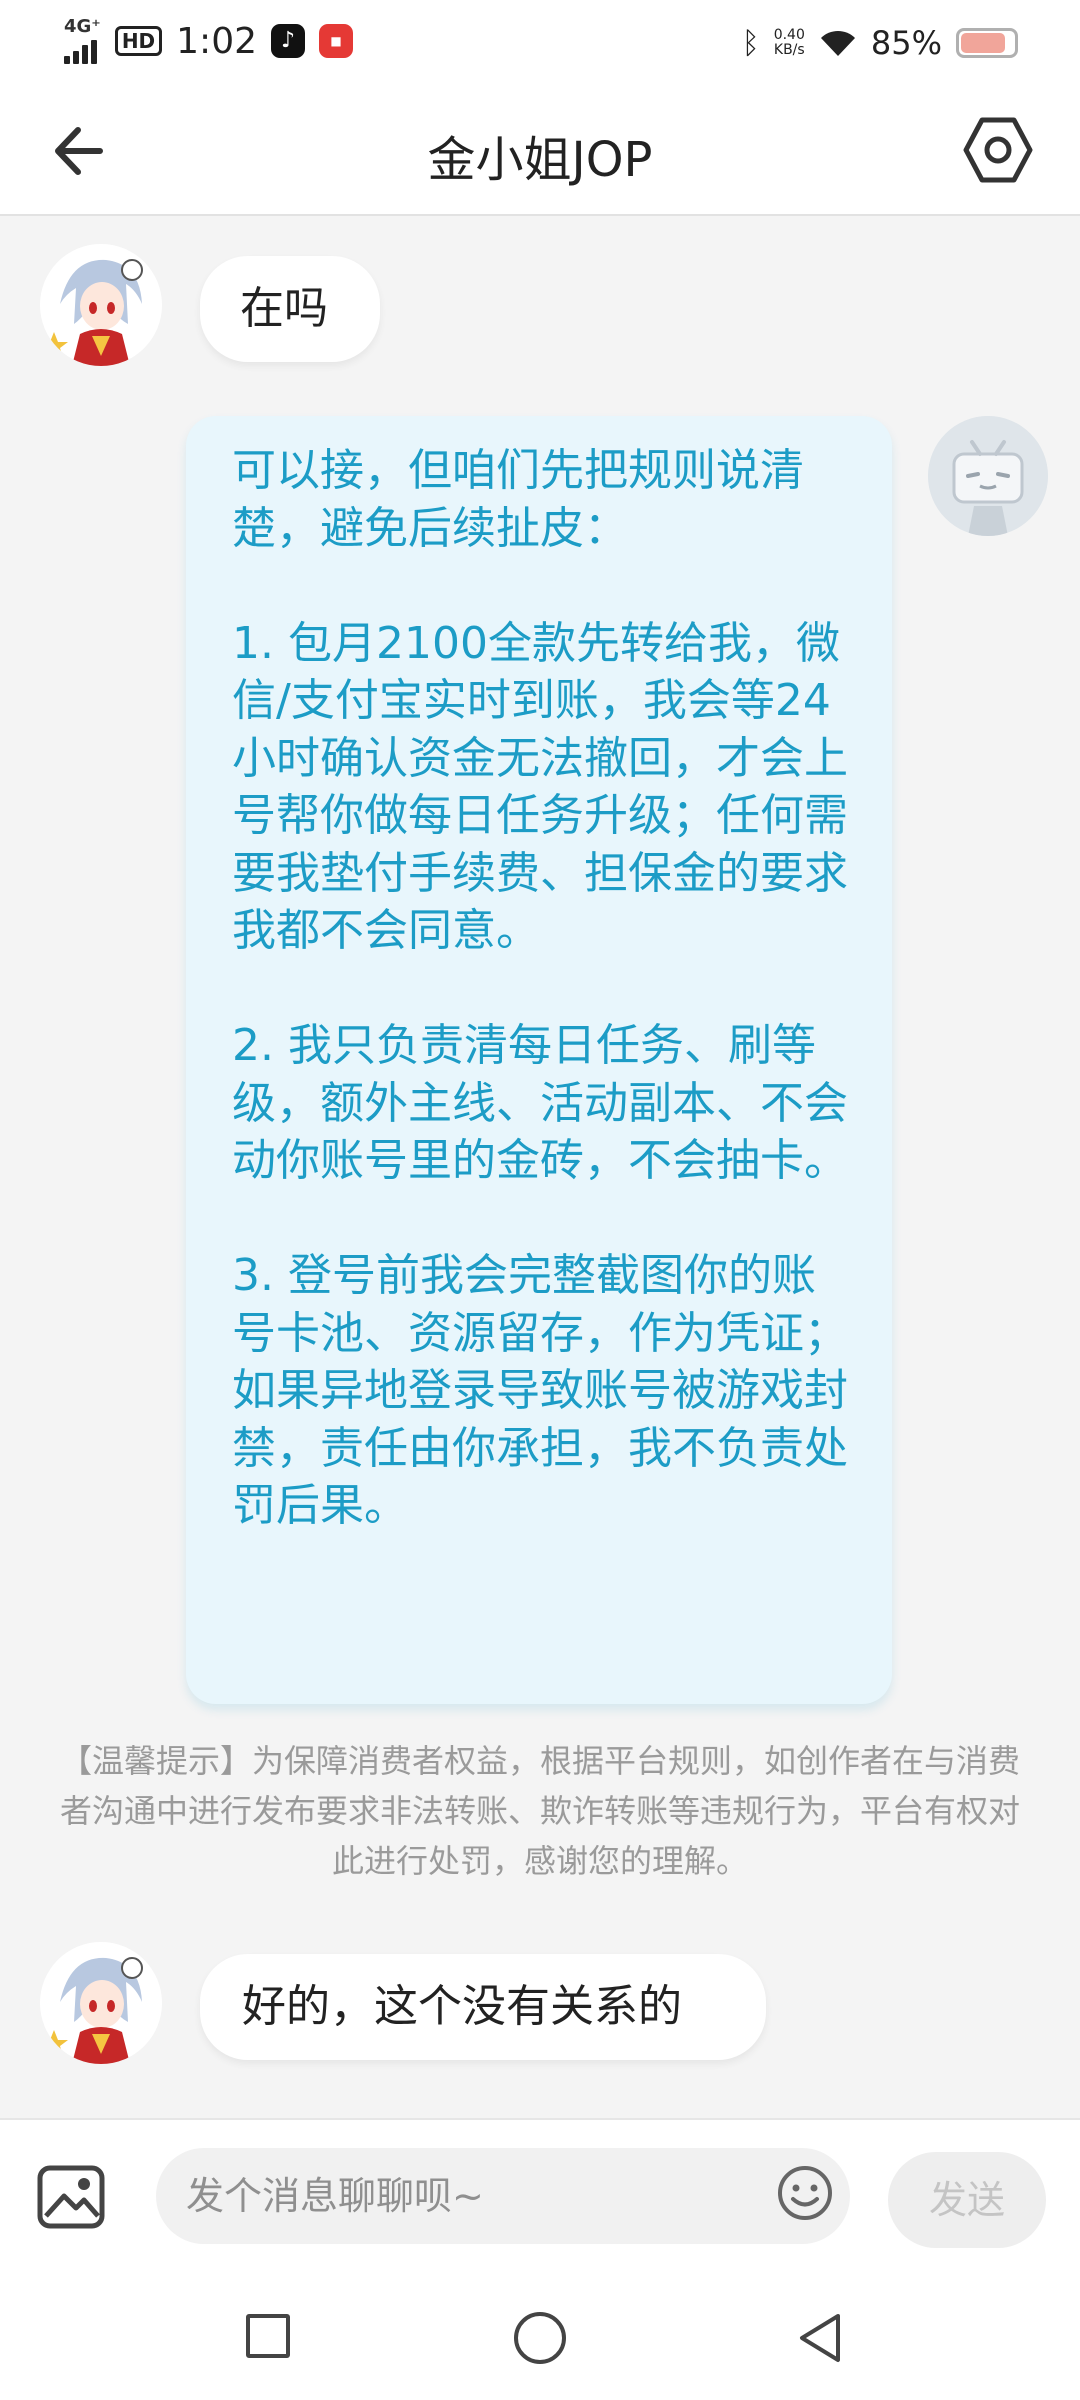 The height and width of the screenshot is (2400, 1080). I want to click on emoji-icon, so click(805, 2193).